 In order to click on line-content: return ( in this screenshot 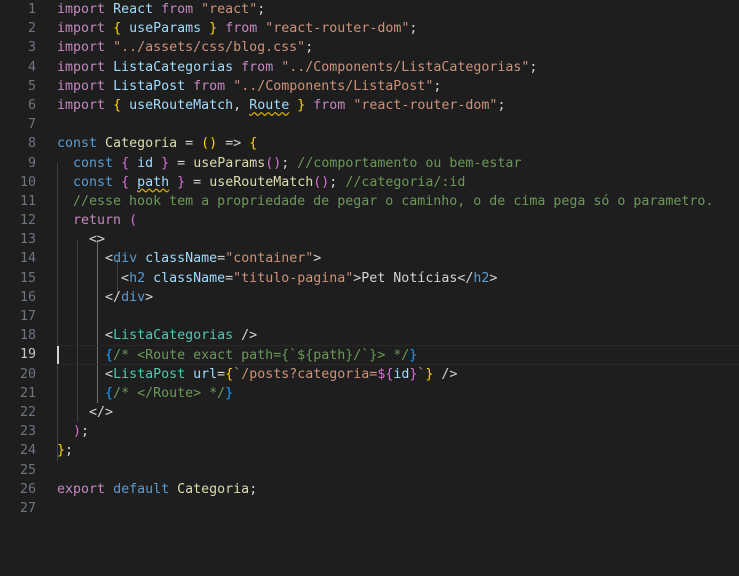, I will do `click(398, 220)`.